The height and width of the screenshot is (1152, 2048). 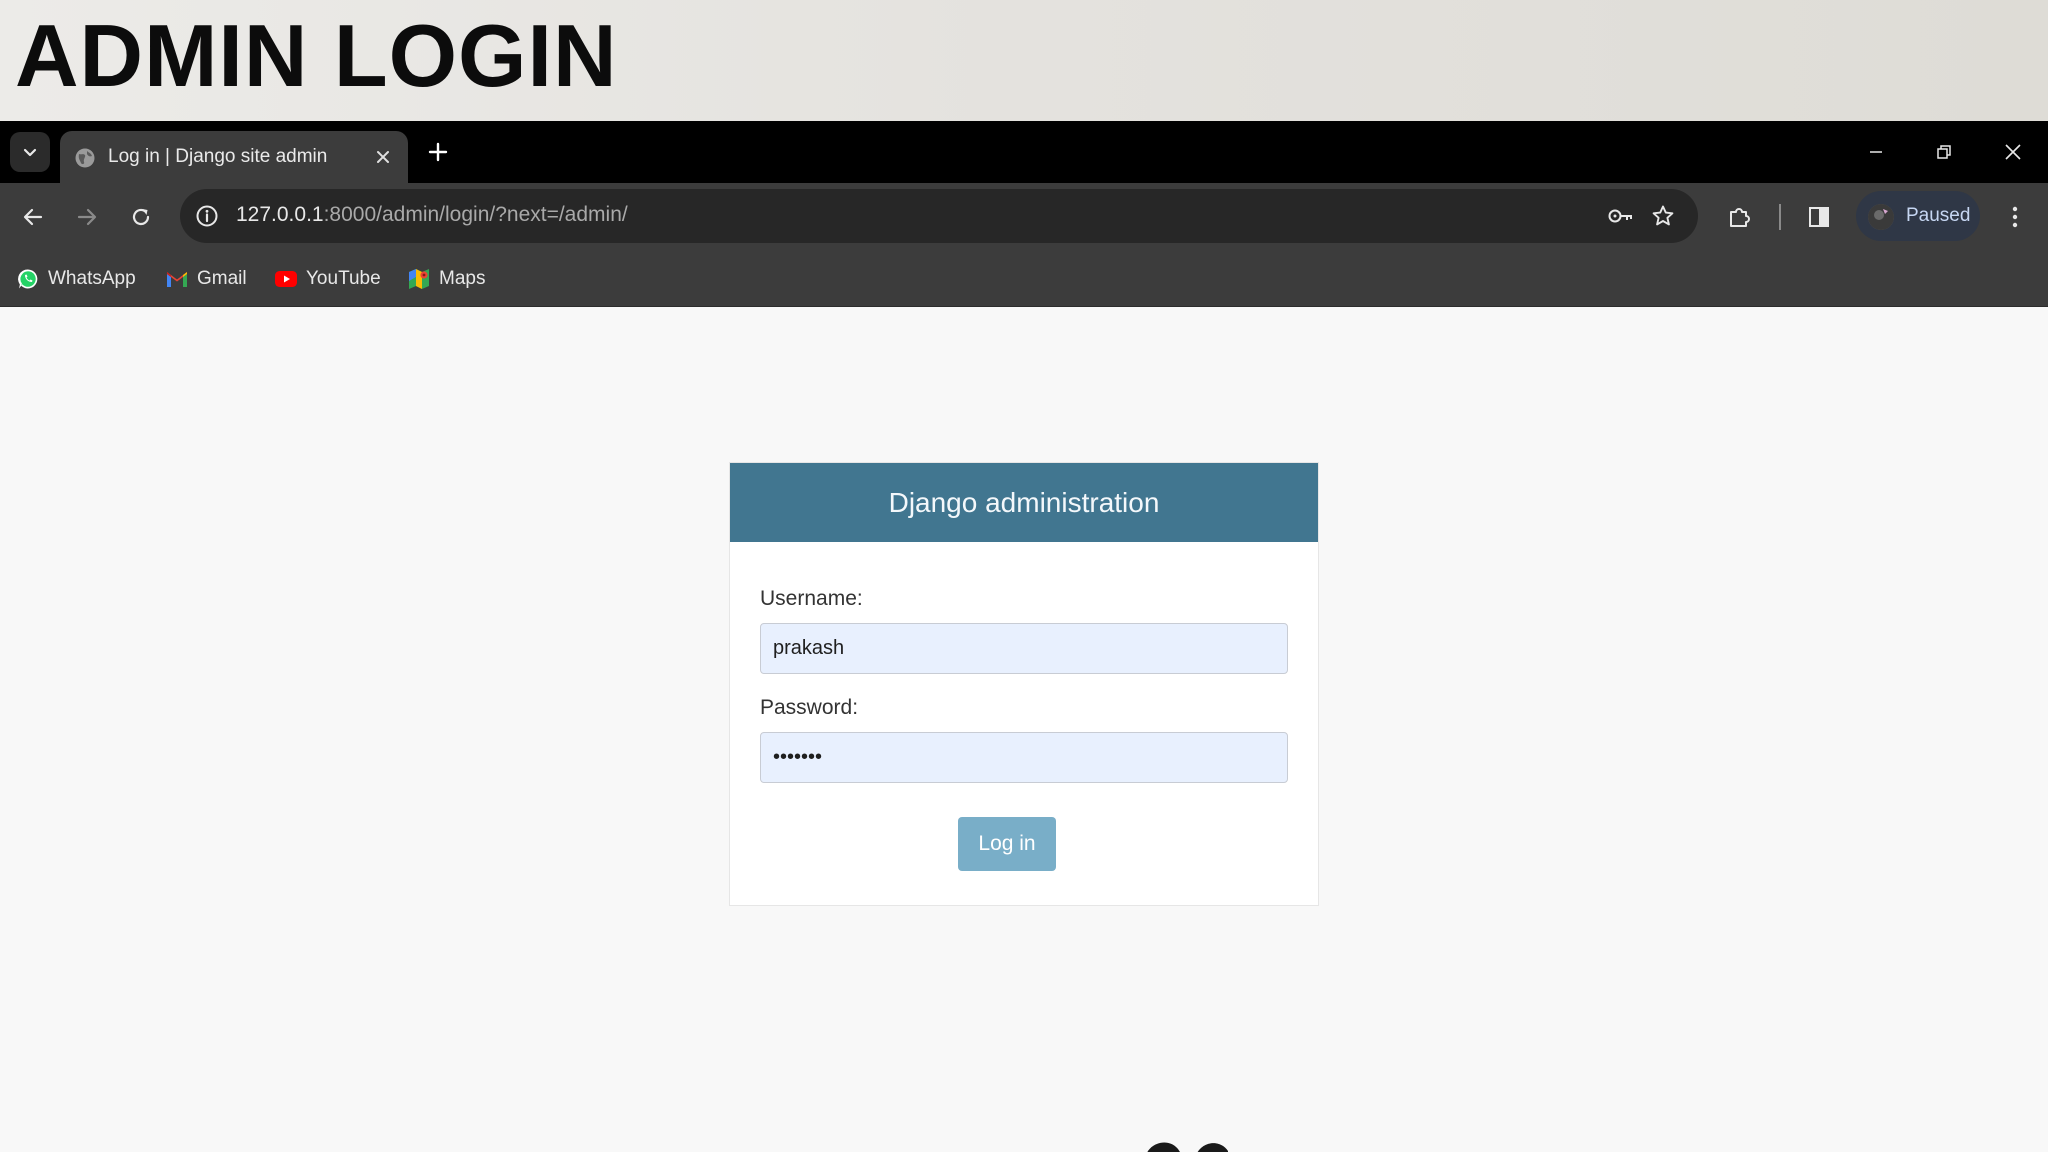 I want to click on url-text: 127.0.0.1:8000/admin/login/?next=/admin/, so click(x=432, y=215).